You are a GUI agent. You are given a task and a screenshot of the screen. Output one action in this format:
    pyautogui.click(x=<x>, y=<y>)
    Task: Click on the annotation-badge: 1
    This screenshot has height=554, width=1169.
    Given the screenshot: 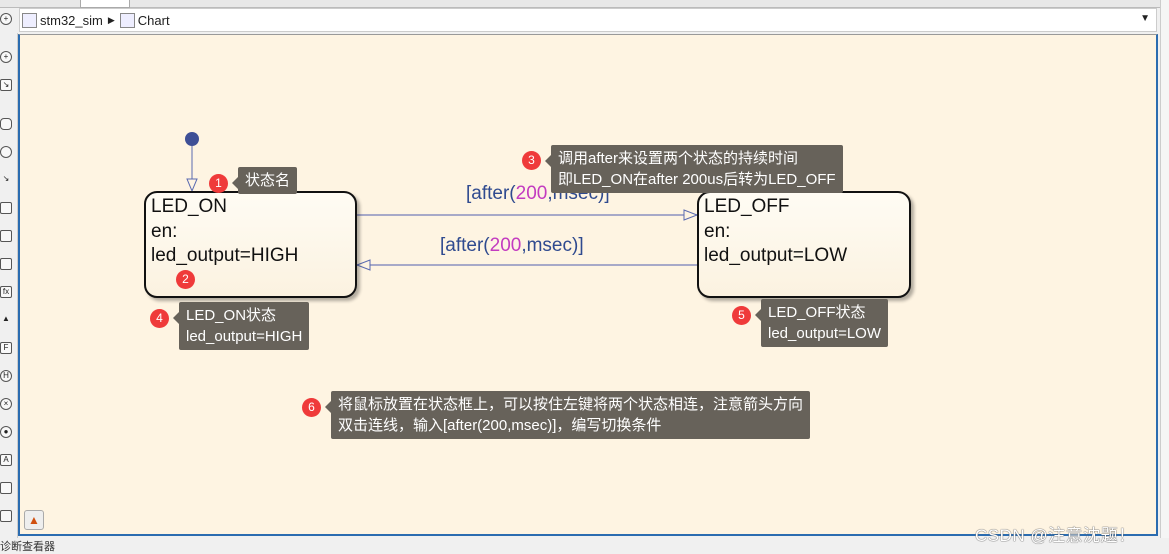 What is the action you would take?
    pyautogui.click(x=218, y=183)
    